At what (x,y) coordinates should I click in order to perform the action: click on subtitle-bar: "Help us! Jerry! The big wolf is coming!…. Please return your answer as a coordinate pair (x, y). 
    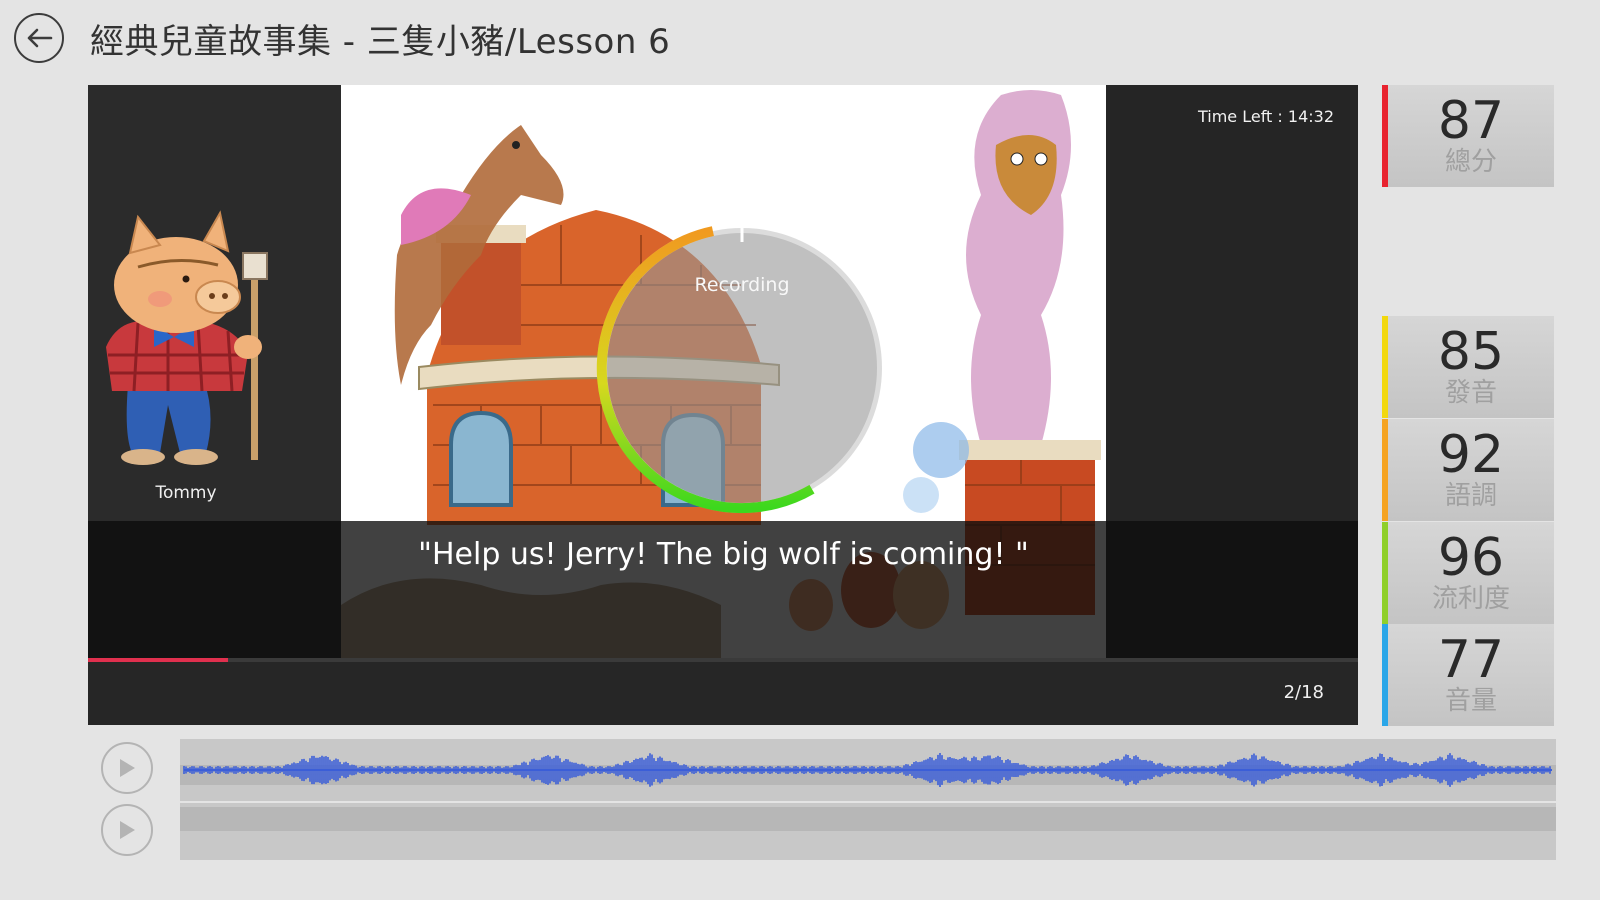
    Looking at the image, I should click on (723, 589).